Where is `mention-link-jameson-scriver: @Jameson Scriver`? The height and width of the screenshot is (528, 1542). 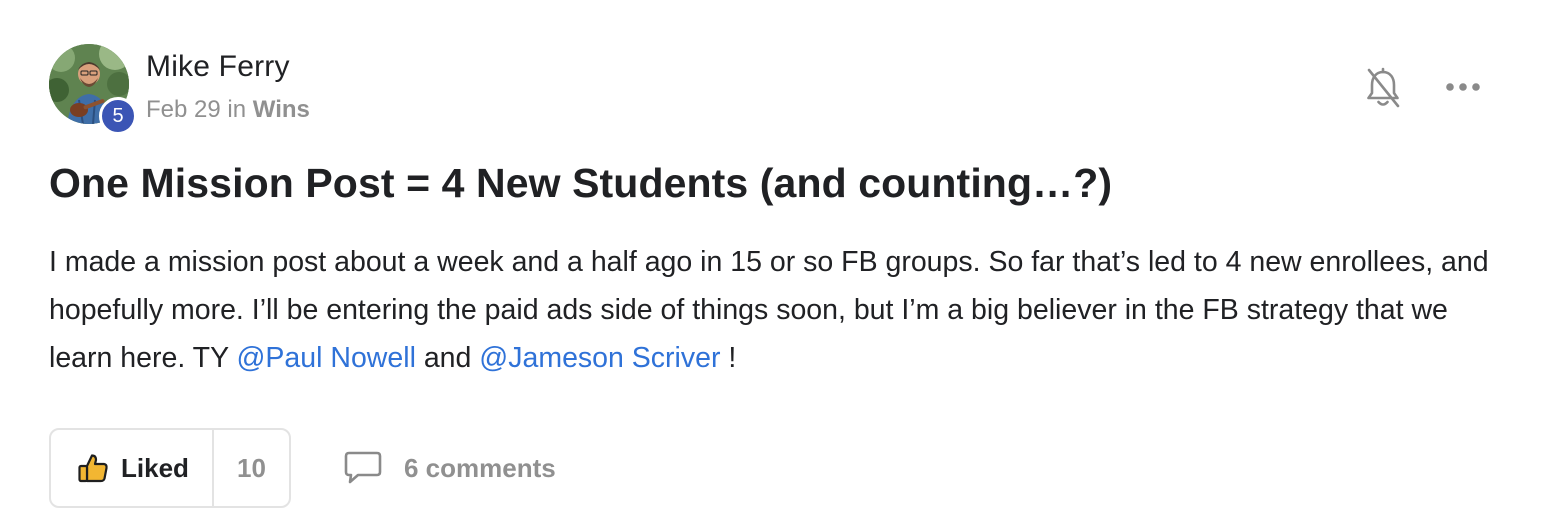
mention-link-jameson-scriver: @Jameson Scriver is located at coordinates (599, 358).